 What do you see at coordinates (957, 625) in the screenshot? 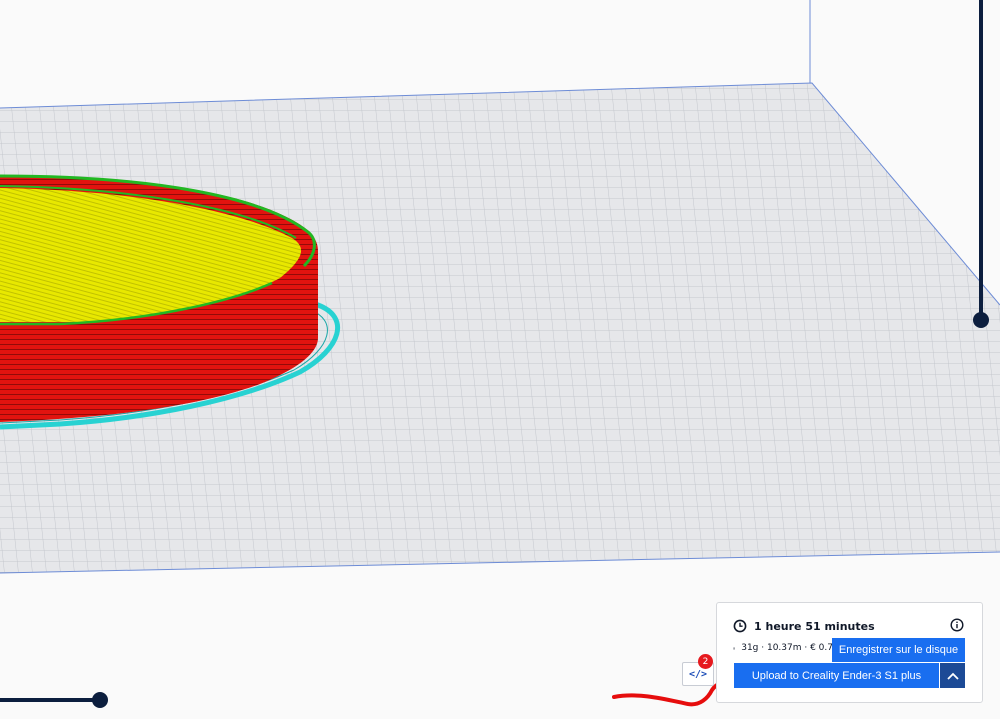
I see `info-icon` at bounding box center [957, 625].